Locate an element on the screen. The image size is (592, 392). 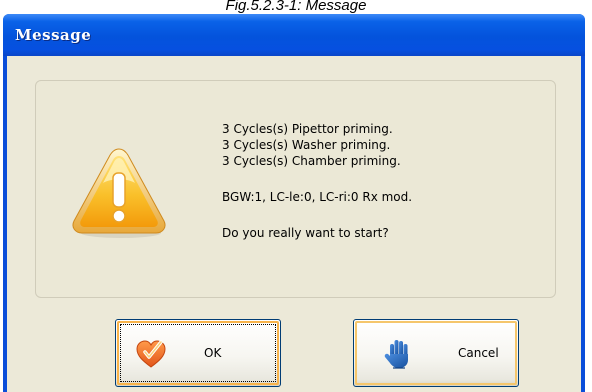
check-heart-icon is located at coordinates (151, 354).